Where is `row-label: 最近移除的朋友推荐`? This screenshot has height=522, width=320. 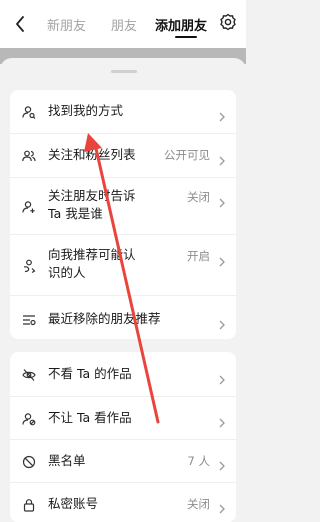
row-label: 最近移除的朋友推荐 is located at coordinates (104, 318).